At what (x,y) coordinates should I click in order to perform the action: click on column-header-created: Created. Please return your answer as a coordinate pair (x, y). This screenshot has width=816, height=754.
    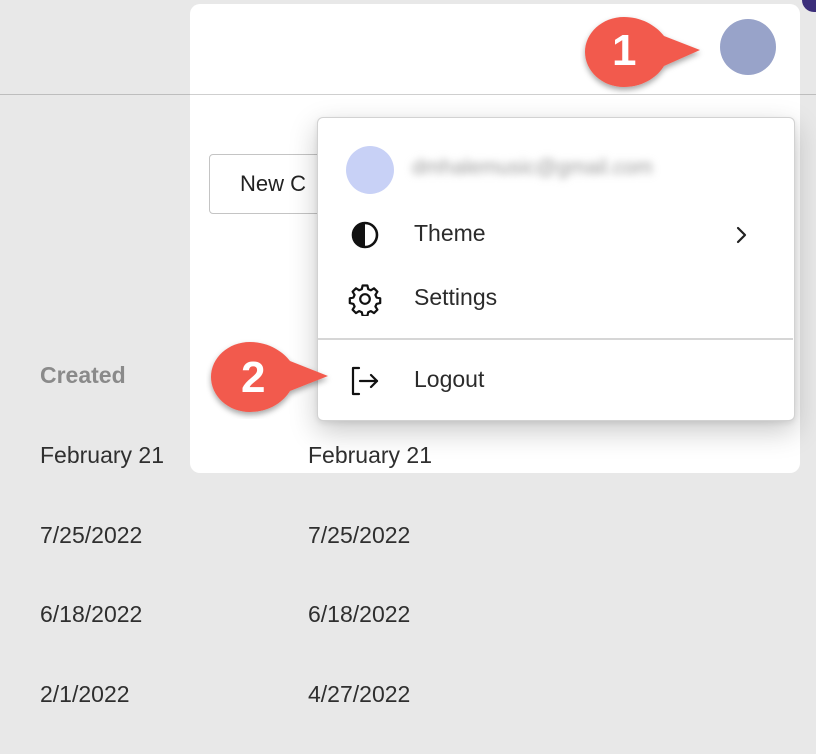
    Looking at the image, I should click on (83, 375).